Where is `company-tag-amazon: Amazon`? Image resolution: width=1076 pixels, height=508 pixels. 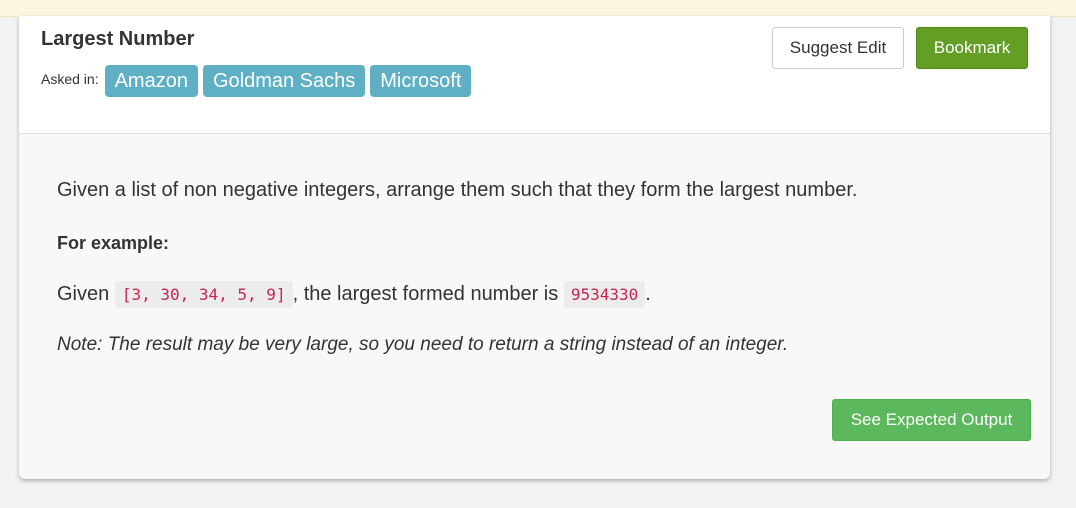 company-tag-amazon: Amazon is located at coordinates (151, 81).